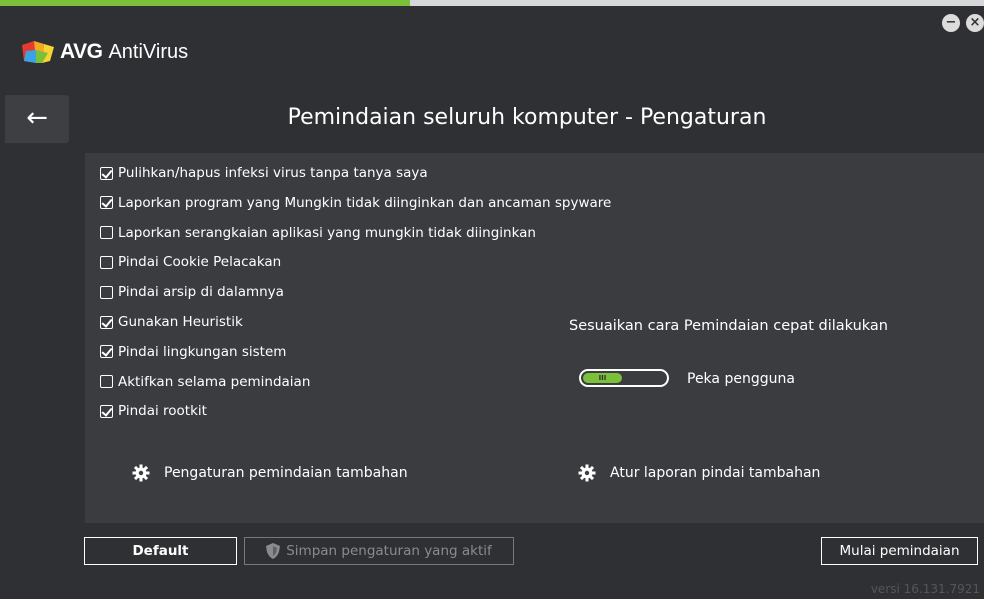 The width and height of the screenshot is (984, 599). Describe the element at coordinates (38, 52) in the screenshot. I see `avg-logo-icon` at that location.